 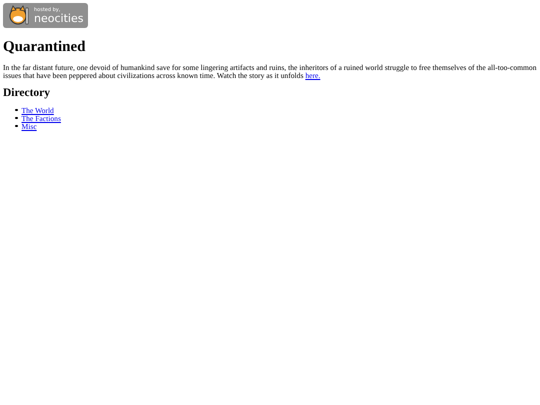 What do you see at coordinates (27, 93) in the screenshot?
I see `section-heading: Directory` at bounding box center [27, 93].